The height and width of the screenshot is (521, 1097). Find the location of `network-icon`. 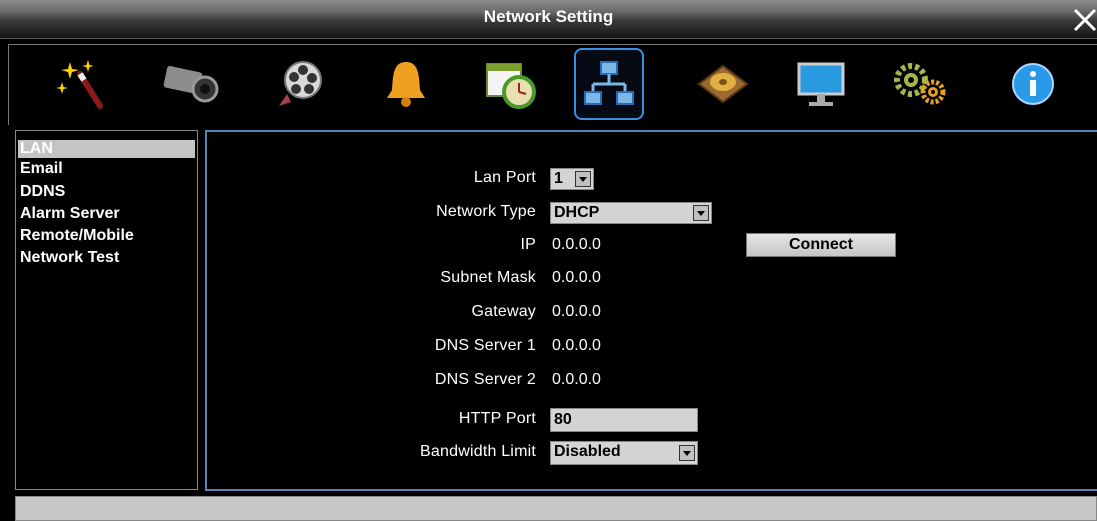

network-icon is located at coordinates (609, 84).